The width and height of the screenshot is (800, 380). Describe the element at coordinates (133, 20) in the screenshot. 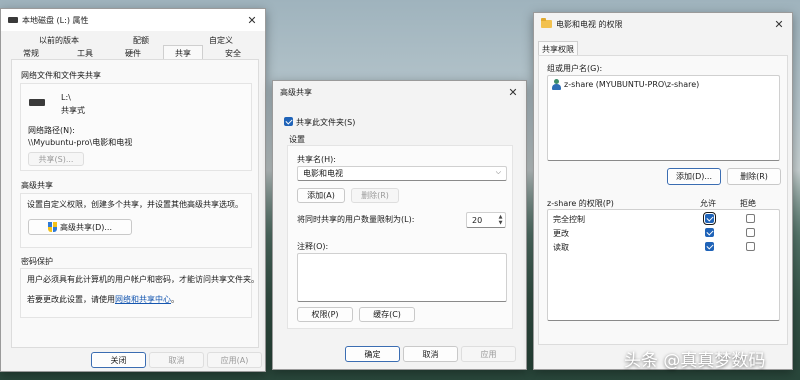

I see `title-bar: 本地磁盘 (L:) 属性 ✕` at that location.